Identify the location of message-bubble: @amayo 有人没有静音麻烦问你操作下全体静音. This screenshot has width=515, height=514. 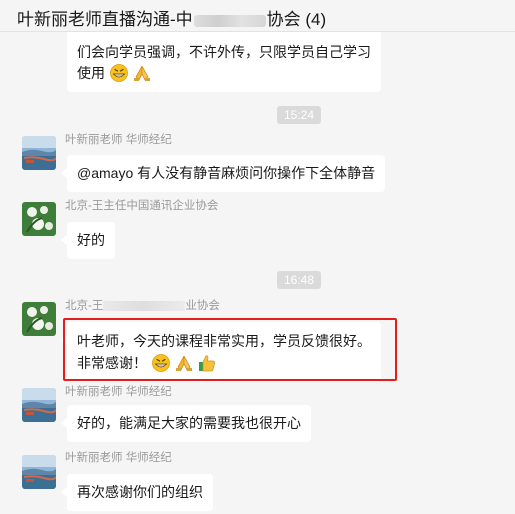
(223, 173).